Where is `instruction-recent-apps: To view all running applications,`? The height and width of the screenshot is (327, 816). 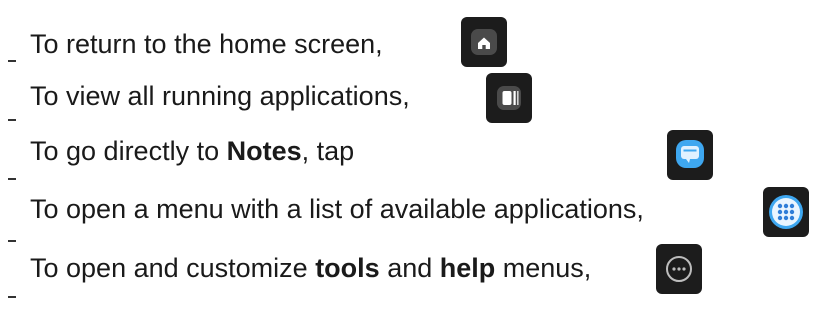
instruction-recent-apps: To view all running applications, is located at coordinates (220, 96).